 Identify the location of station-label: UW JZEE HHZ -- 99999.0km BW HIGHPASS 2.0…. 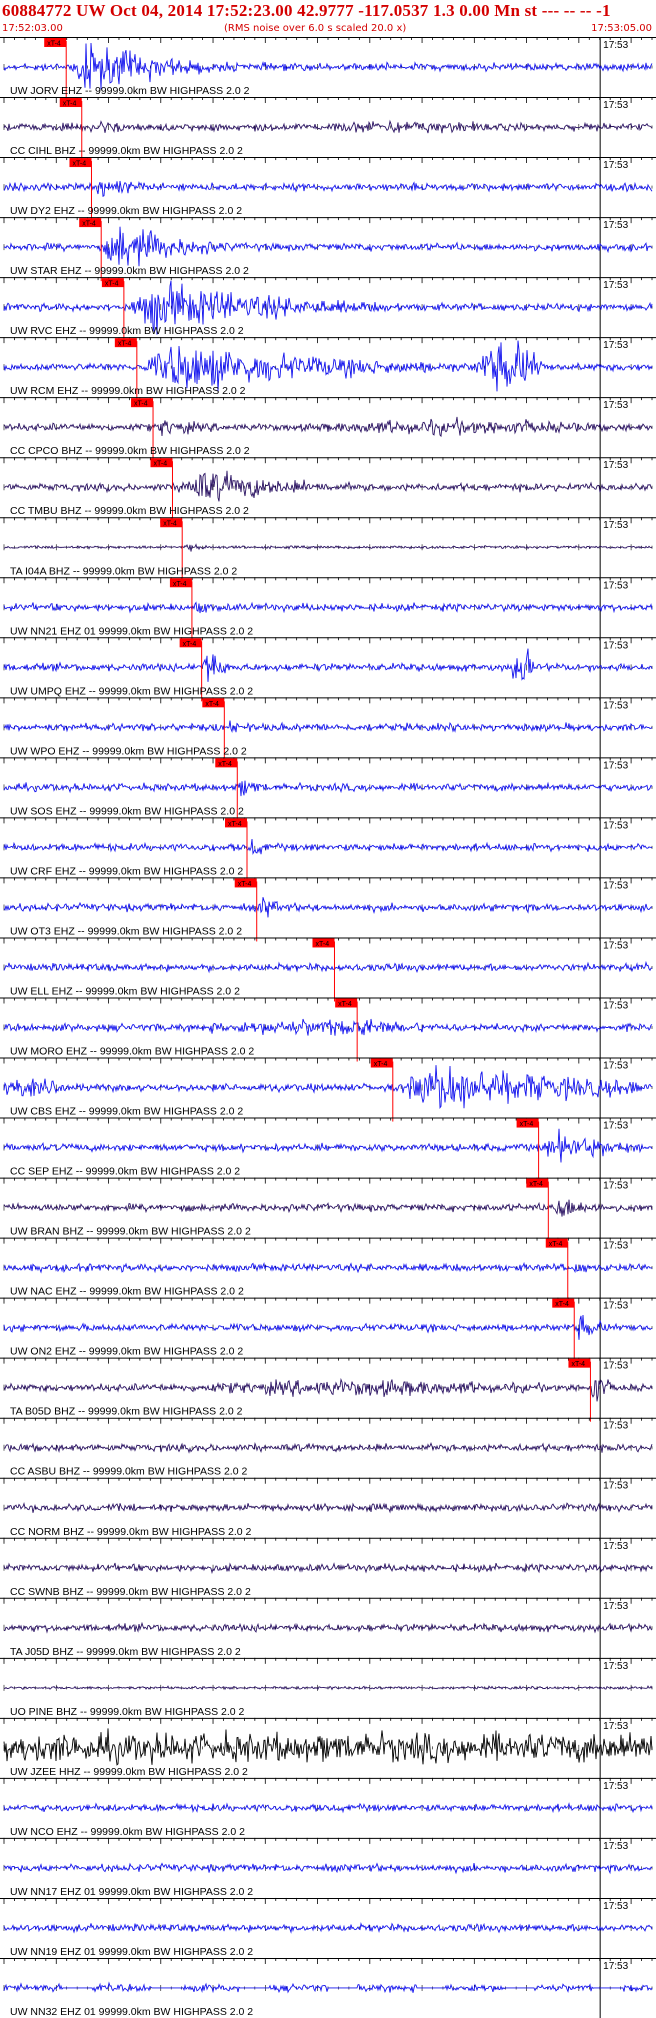
(129, 1772).